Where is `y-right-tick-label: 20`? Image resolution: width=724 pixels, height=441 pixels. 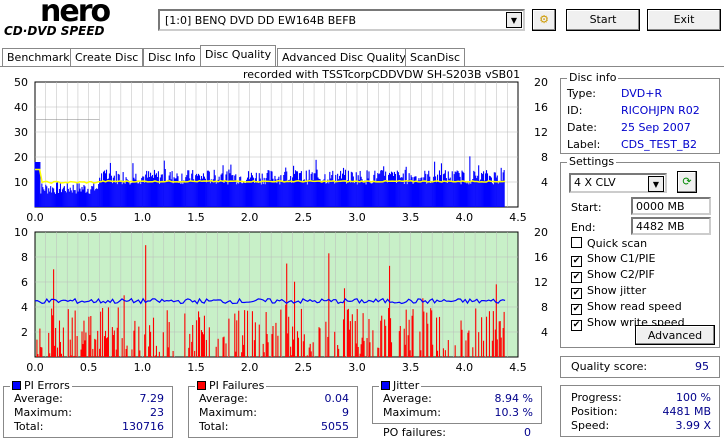
y-right-tick-label: 20 is located at coordinates (541, 82).